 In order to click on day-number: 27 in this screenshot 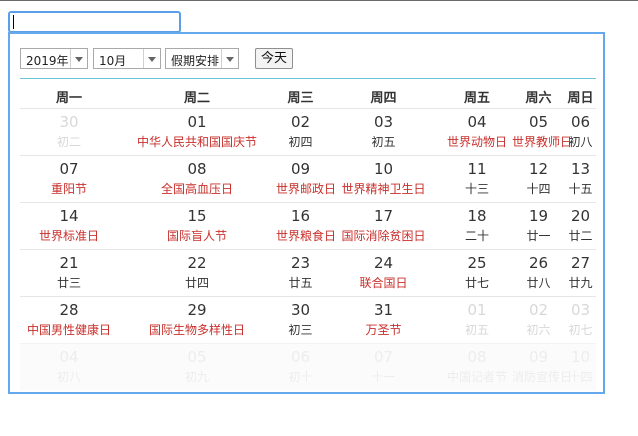, I will do `click(580, 263)`.